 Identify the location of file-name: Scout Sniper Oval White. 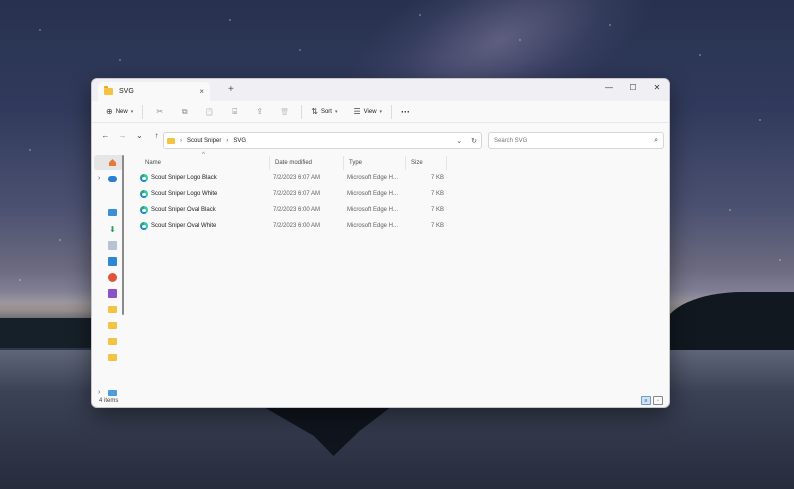
(184, 226).